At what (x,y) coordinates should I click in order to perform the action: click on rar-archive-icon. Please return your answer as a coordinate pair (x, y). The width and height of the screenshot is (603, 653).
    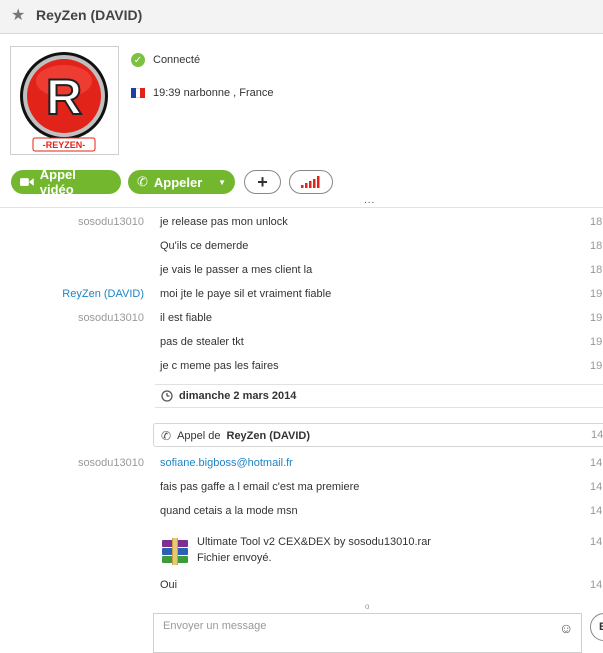
    Looking at the image, I should click on (175, 551).